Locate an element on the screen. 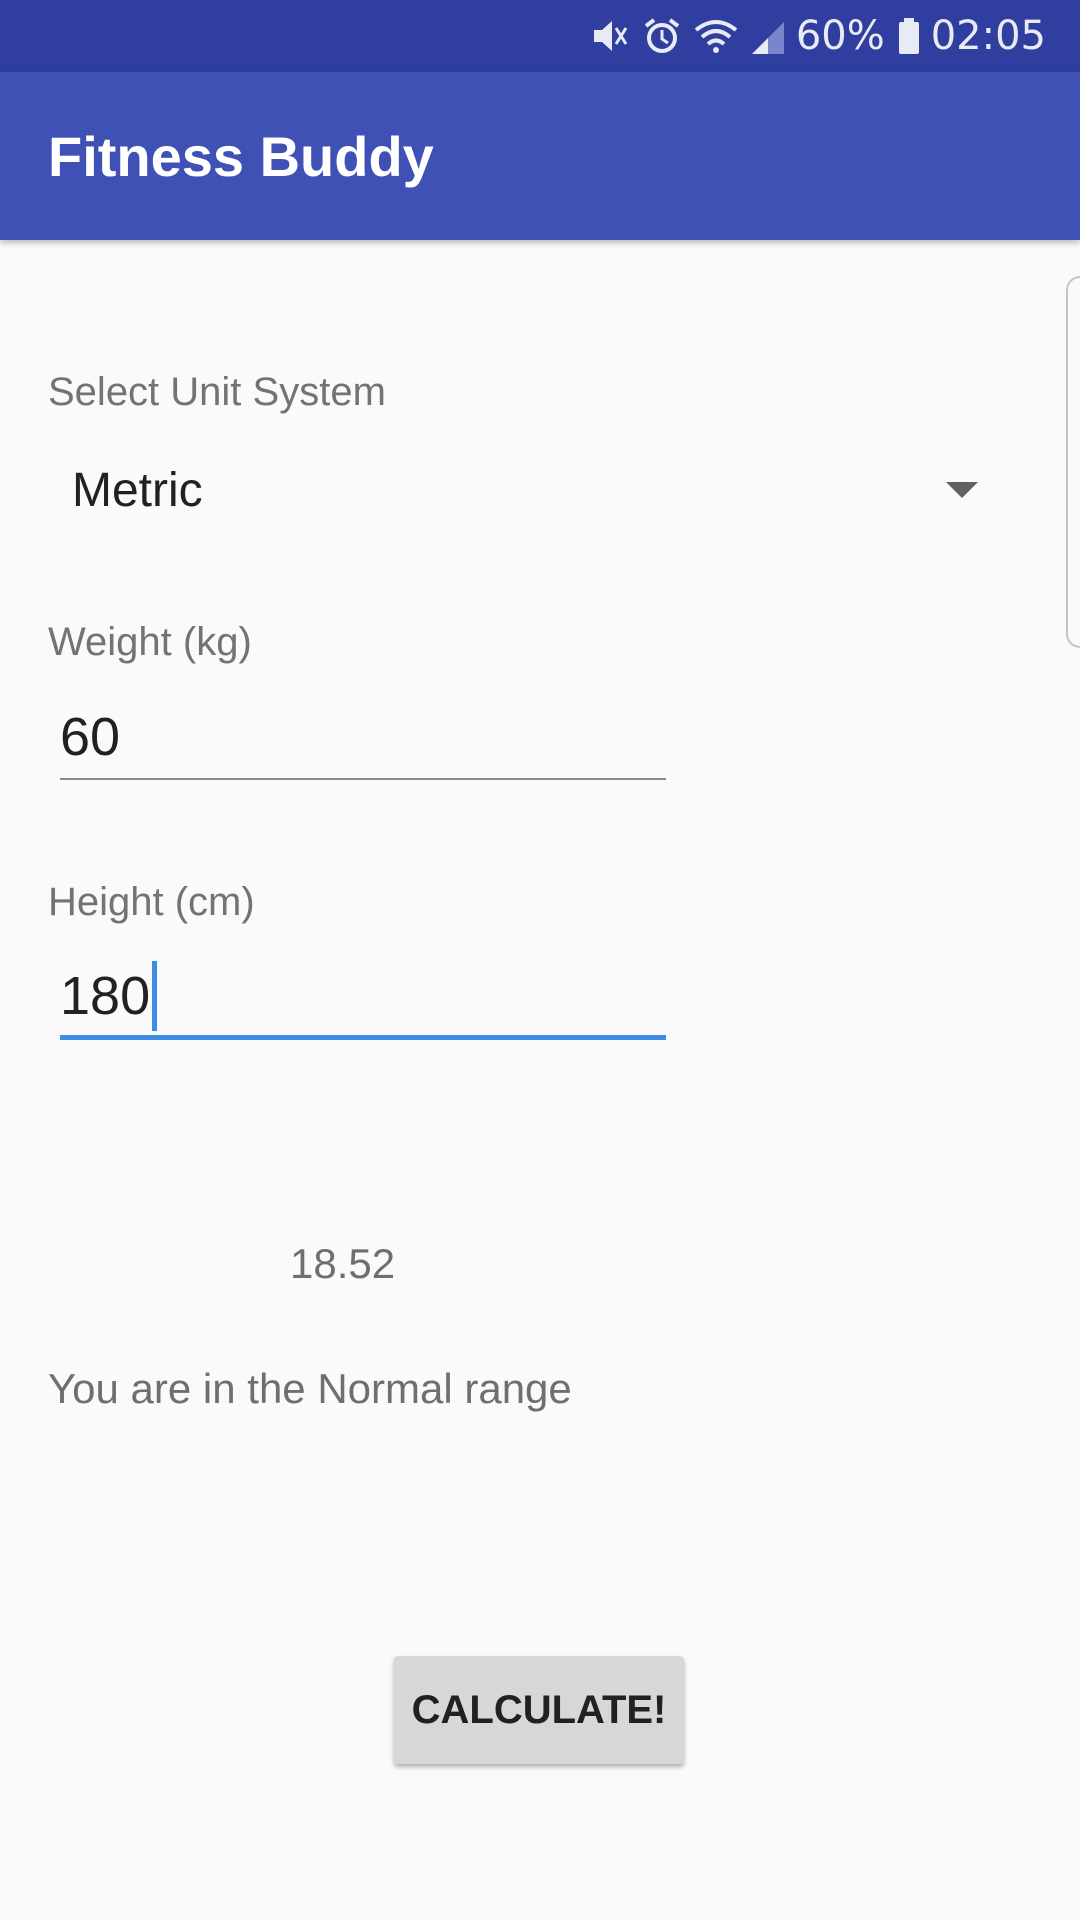 This screenshot has height=1920, width=1080. battery-icon is located at coordinates (909, 36).